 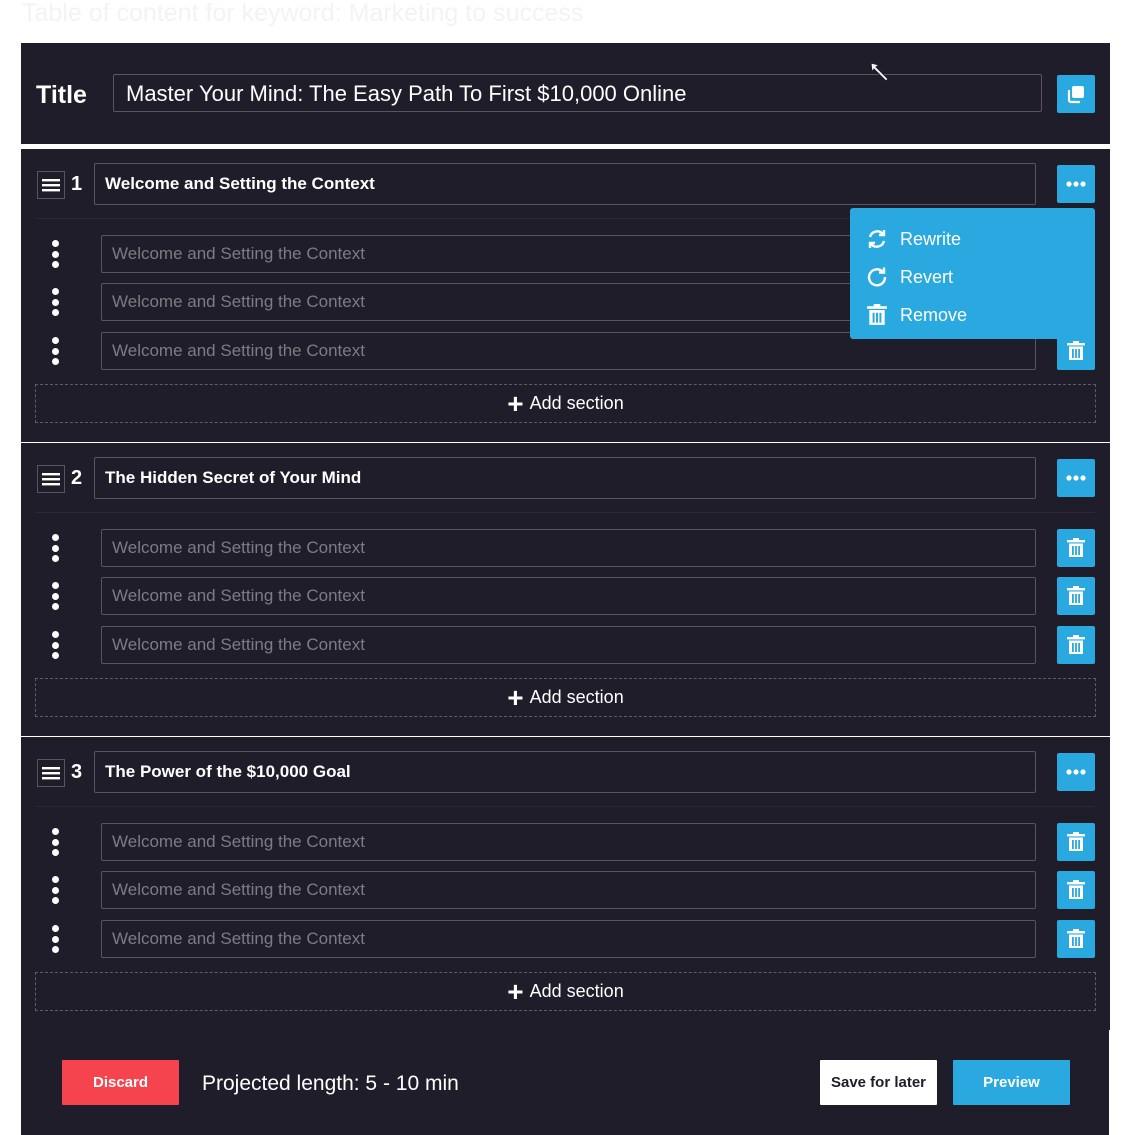 What do you see at coordinates (934, 314) in the screenshot?
I see `menu-item-label: Remove` at bounding box center [934, 314].